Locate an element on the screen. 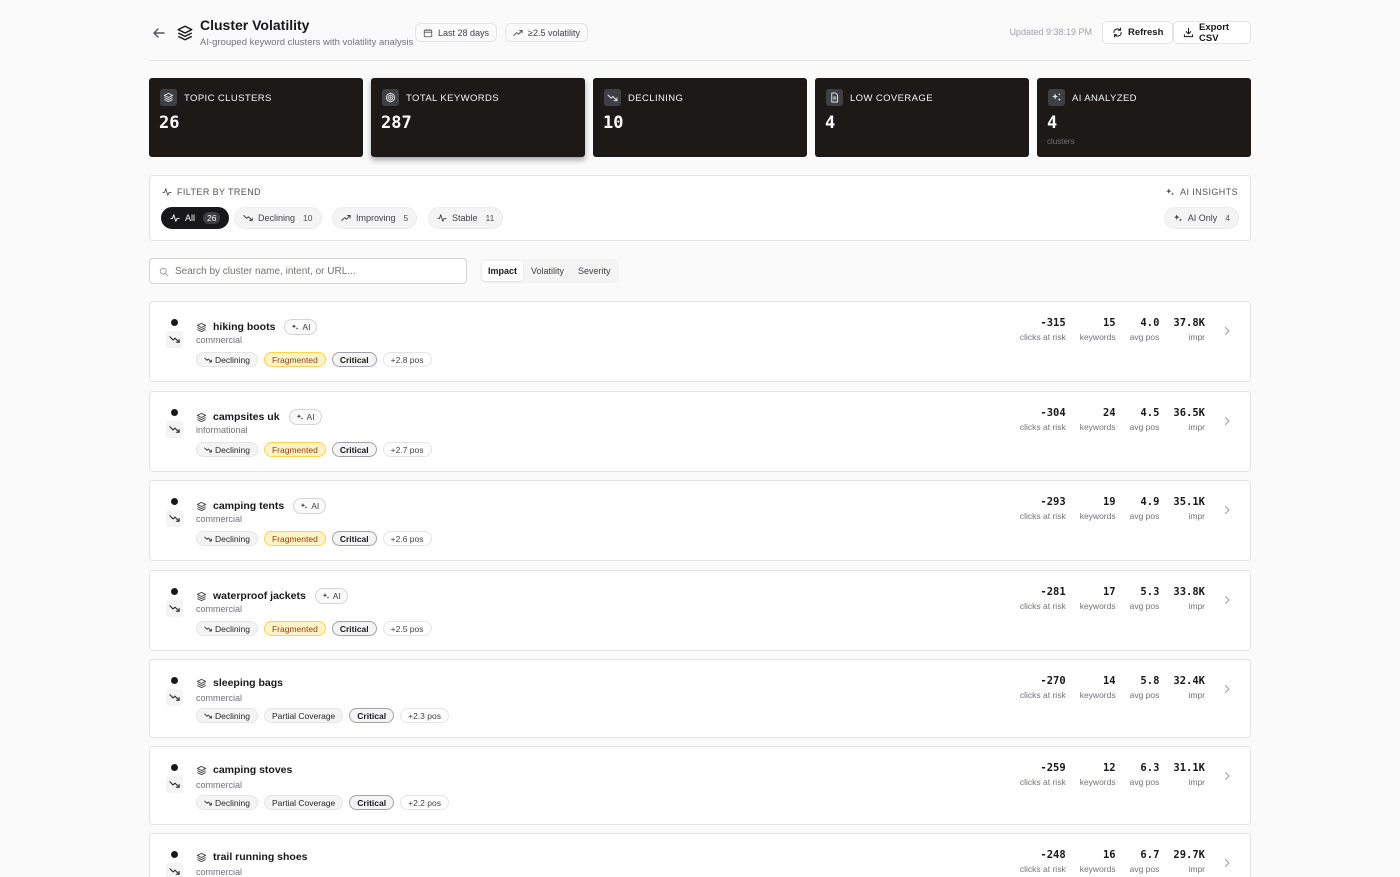 The width and height of the screenshot is (1400, 877). stat-card-declining: Declining 10 is located at coordinates (700, 117).